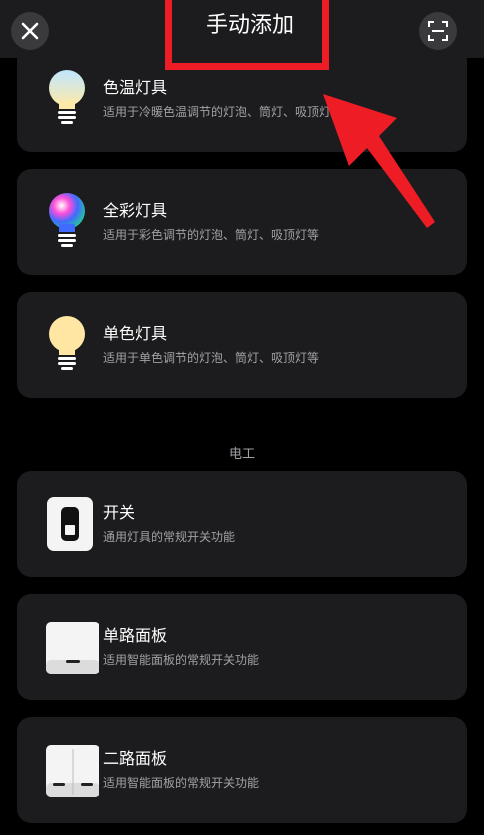 This screenshot has width=484, height=835. I want to click on scan-icon, so click(438, 31).